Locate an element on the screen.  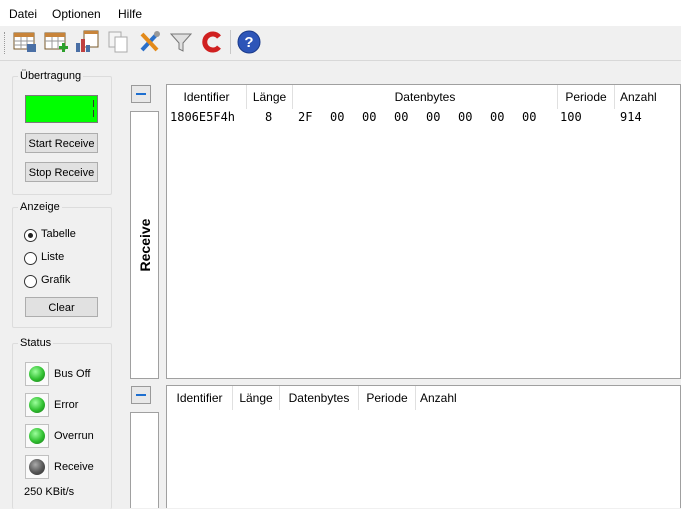
toolbar: ? is located at coordinates (340, 43).